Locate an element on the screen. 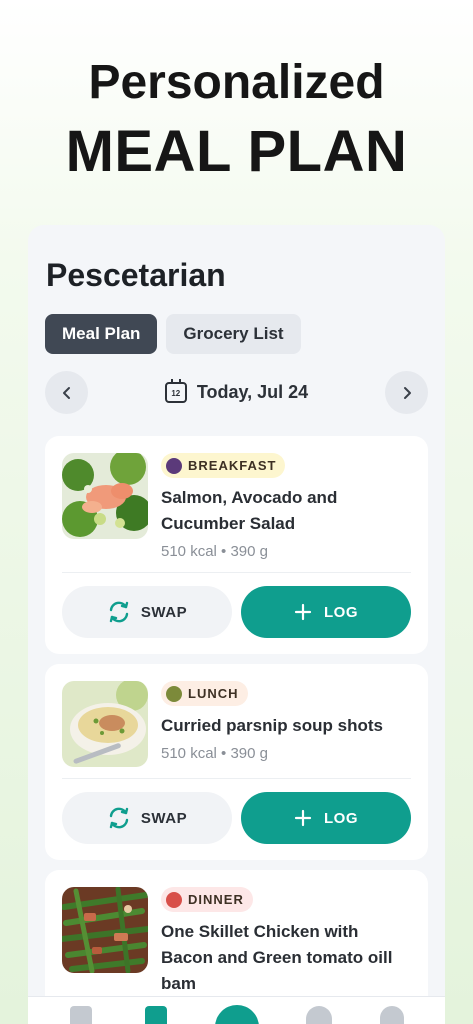  meal-image-green-beans is located at coordinates (105, 930).